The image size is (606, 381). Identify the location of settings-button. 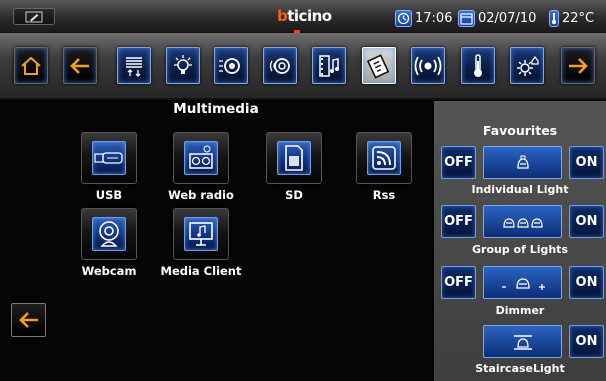
(527, 65).